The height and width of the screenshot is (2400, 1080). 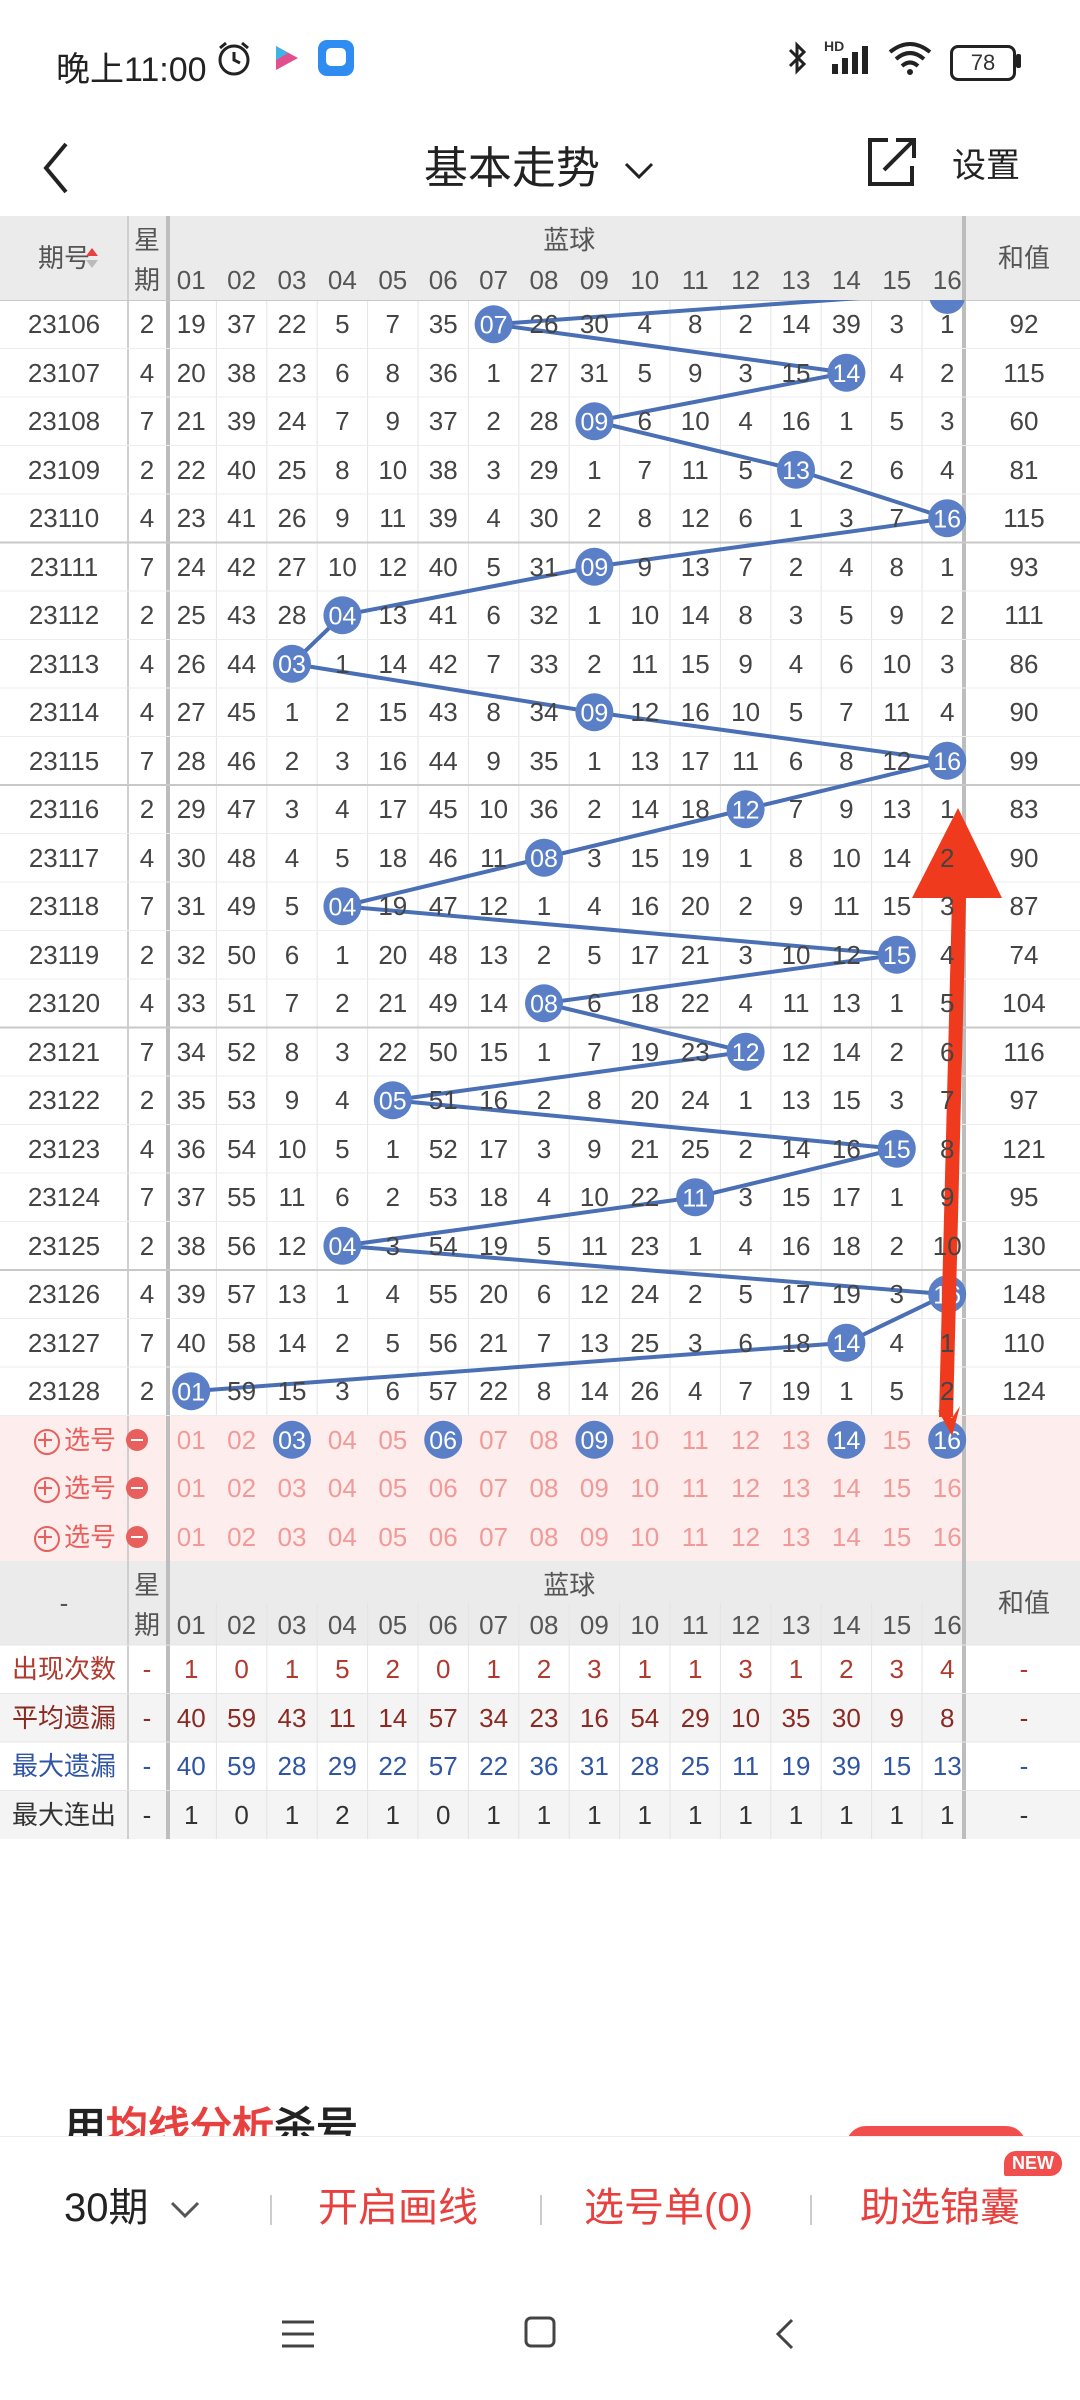 What do you see at coordinates (1024, 1100) in the screenshot?
I see `sum-cell: 97` at bounding box center [1024, 1100].